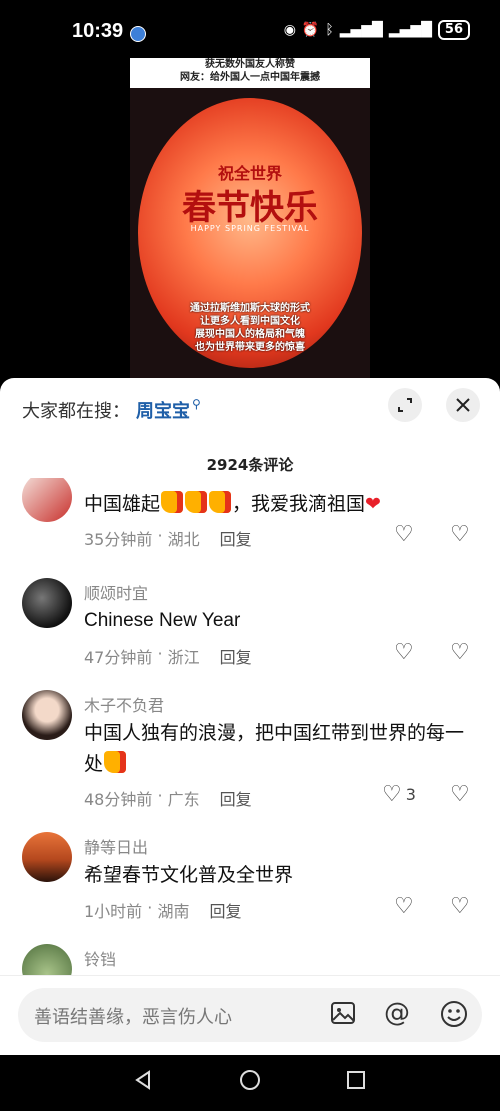 This screenshot has height=1111, width=500. What do you see at coordinates (356, 1080) in the screenshot?
I see `recents-square-icon` at bounding box center [356, 1080].